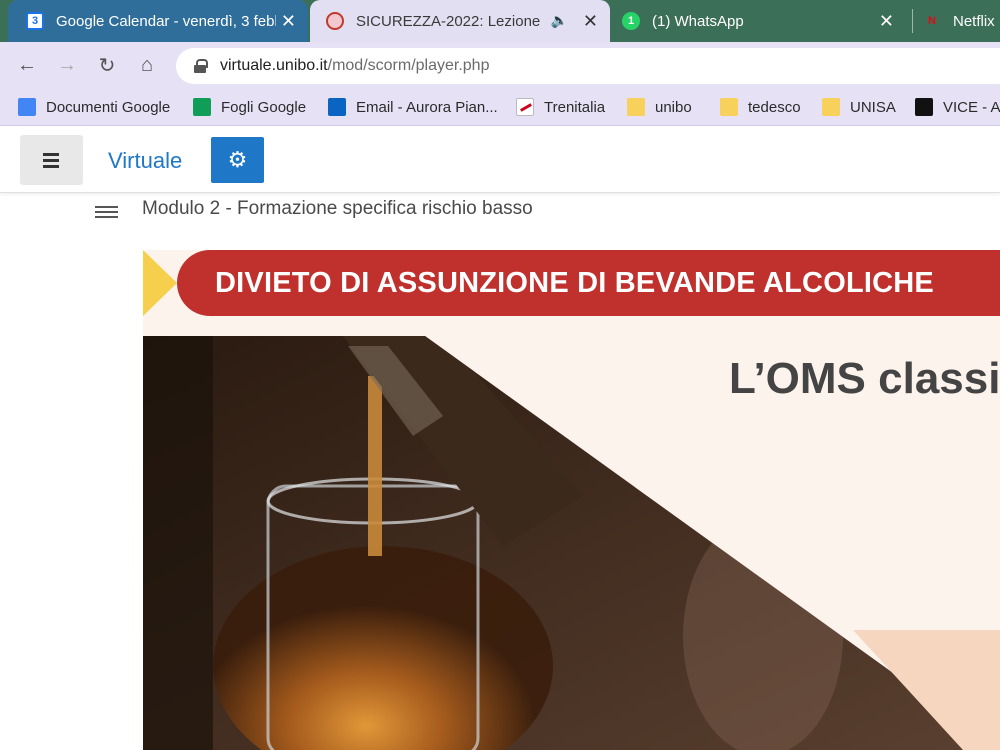 The width and height of the screenshot is (1000, 750). I want to click on address-bar: virtuale.unibo.it /mod/scorm/player.php, so click(588, 66).